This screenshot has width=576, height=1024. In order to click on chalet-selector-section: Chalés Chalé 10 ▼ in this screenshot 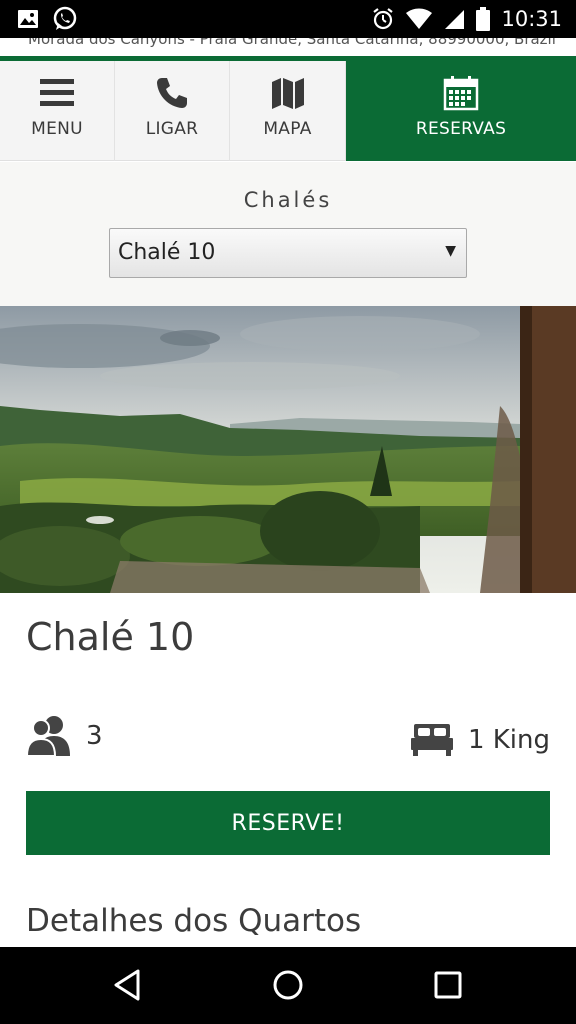, I will do `click(288, 234)`.